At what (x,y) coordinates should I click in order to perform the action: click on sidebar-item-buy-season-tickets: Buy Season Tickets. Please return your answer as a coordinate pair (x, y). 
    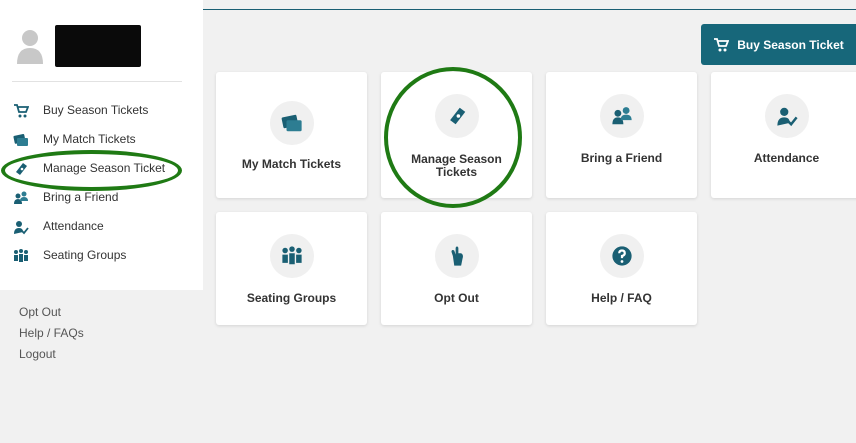
    Looking at the image, I should click on (101, 110).